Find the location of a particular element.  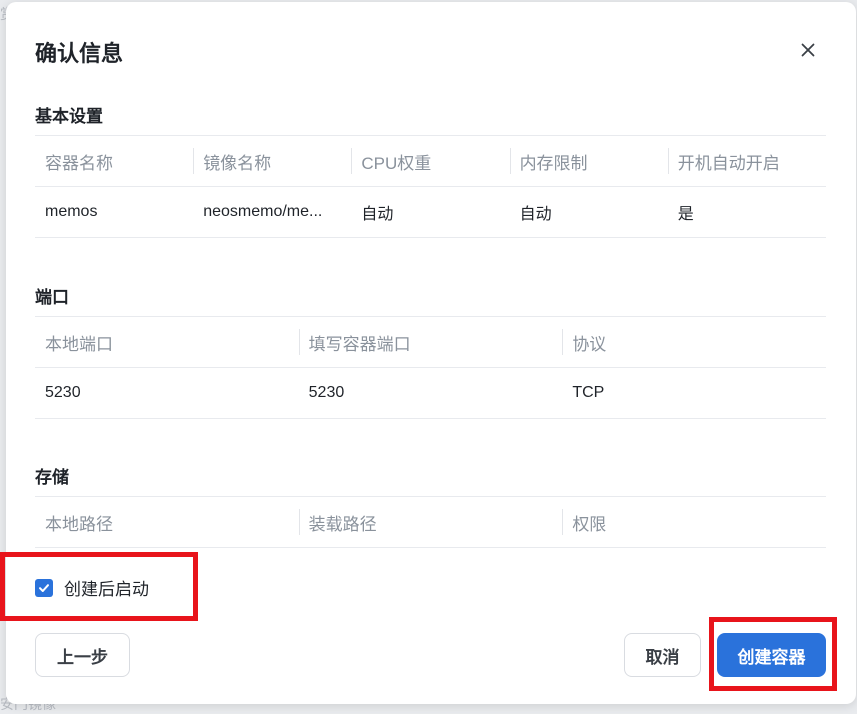

table-cell: 是 is located at coordinates (746, 212).